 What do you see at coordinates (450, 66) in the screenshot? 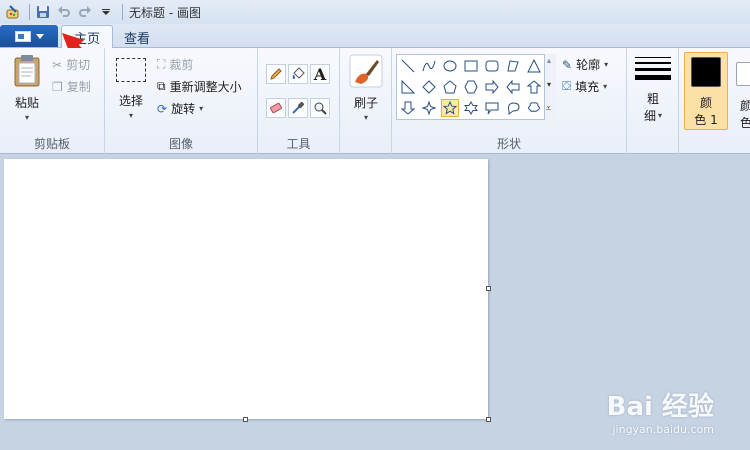
I see `oval-shape-icon` at bounding box center [450, 66].